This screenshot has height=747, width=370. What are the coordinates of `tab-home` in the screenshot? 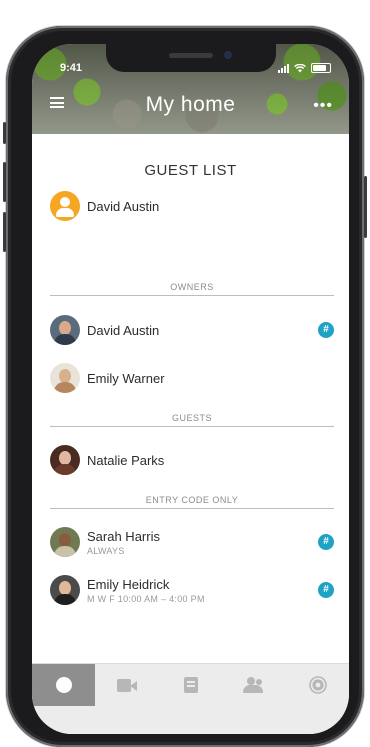 It's located at (63, 685).